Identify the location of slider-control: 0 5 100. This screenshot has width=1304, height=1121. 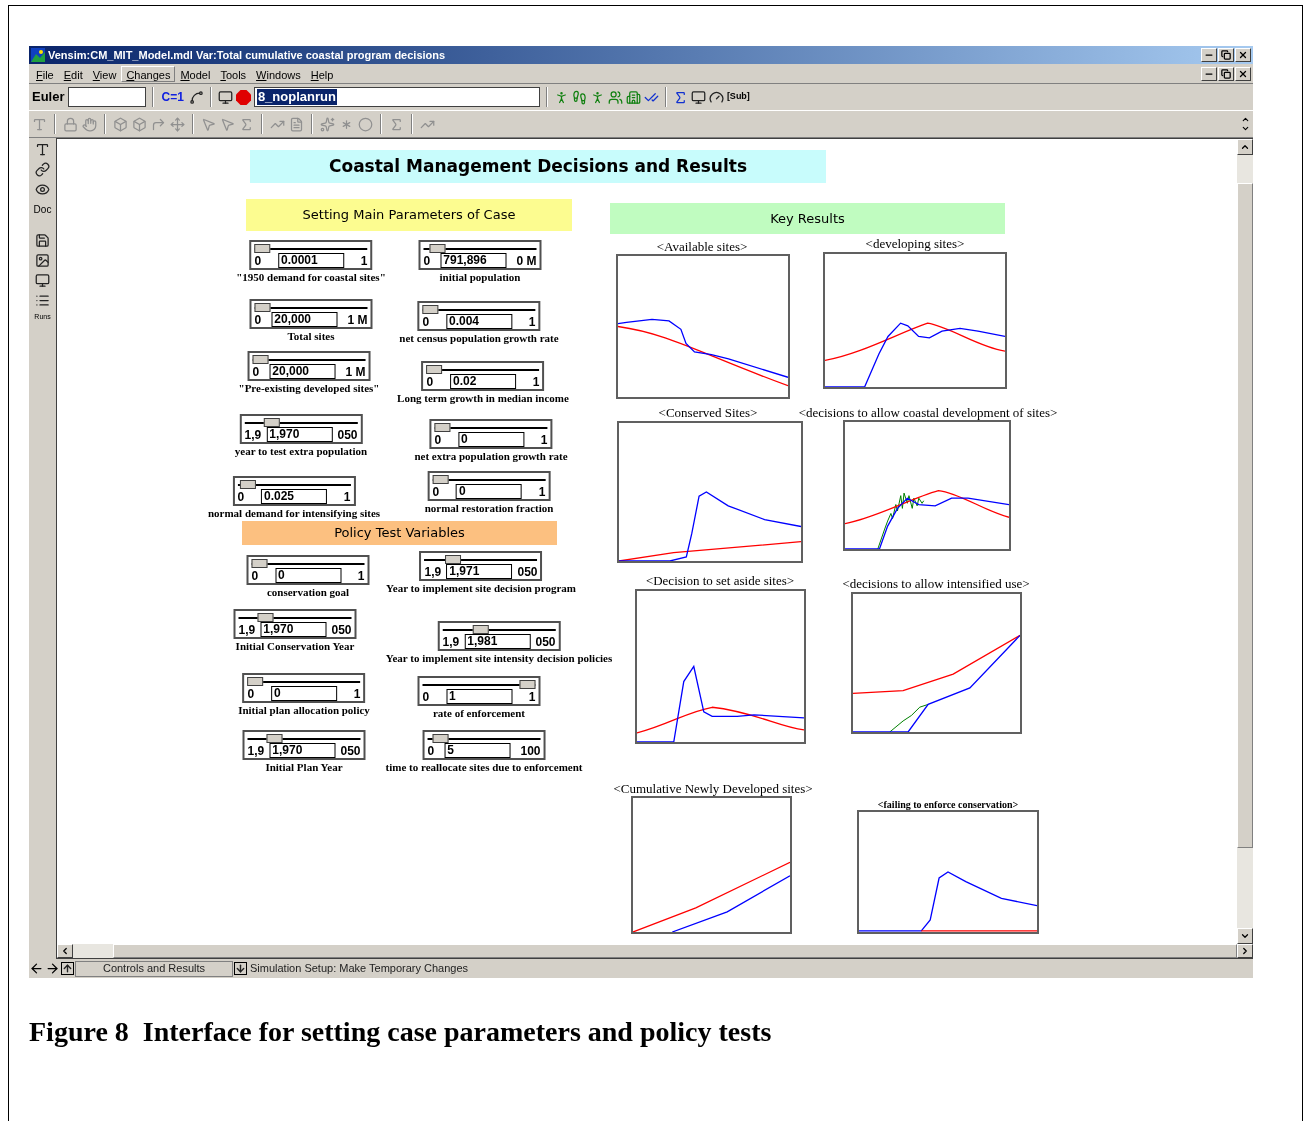
(484, 745).